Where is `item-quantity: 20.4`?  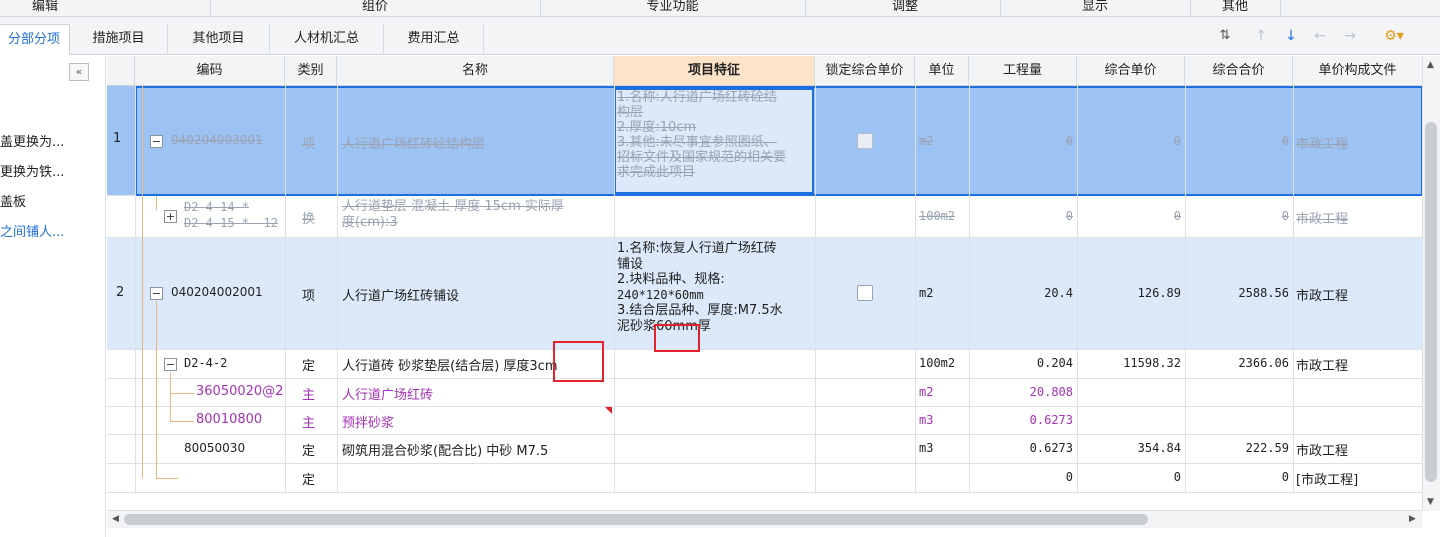
item-quantity: 20.4 is located at coordinates (1021, 293).